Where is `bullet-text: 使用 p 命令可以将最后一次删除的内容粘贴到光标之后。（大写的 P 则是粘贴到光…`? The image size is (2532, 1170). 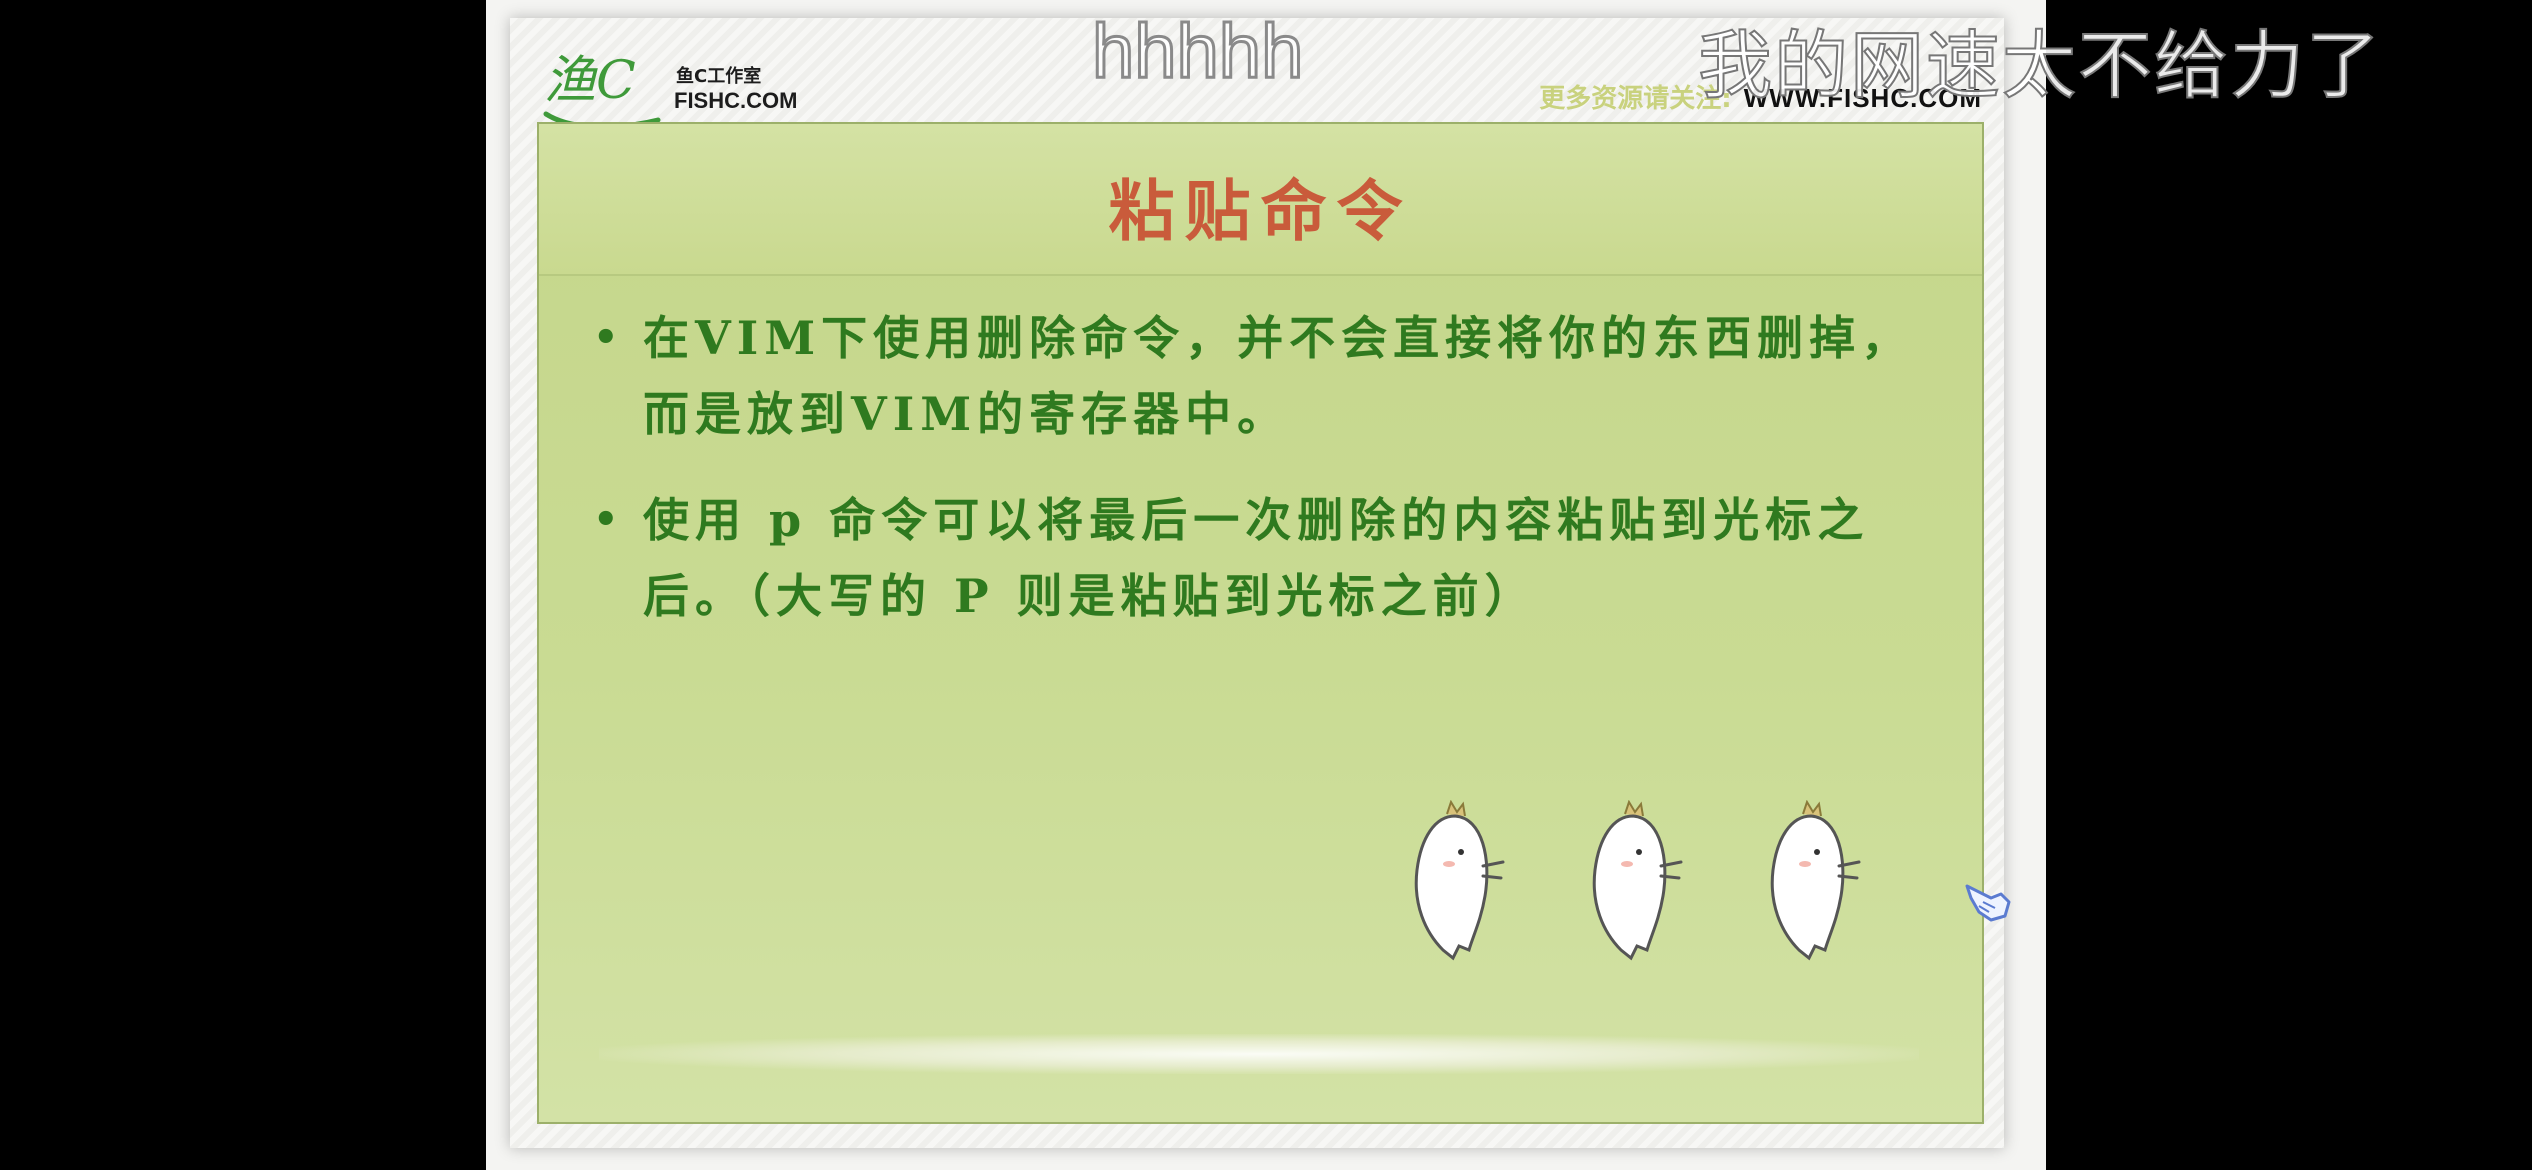
bullet-text: 使用 p 命令可以将最后一次删除的内容粘贴到光标之后。（大写的 P 则是粘贴到光… is located at coordinates (1256, 558).